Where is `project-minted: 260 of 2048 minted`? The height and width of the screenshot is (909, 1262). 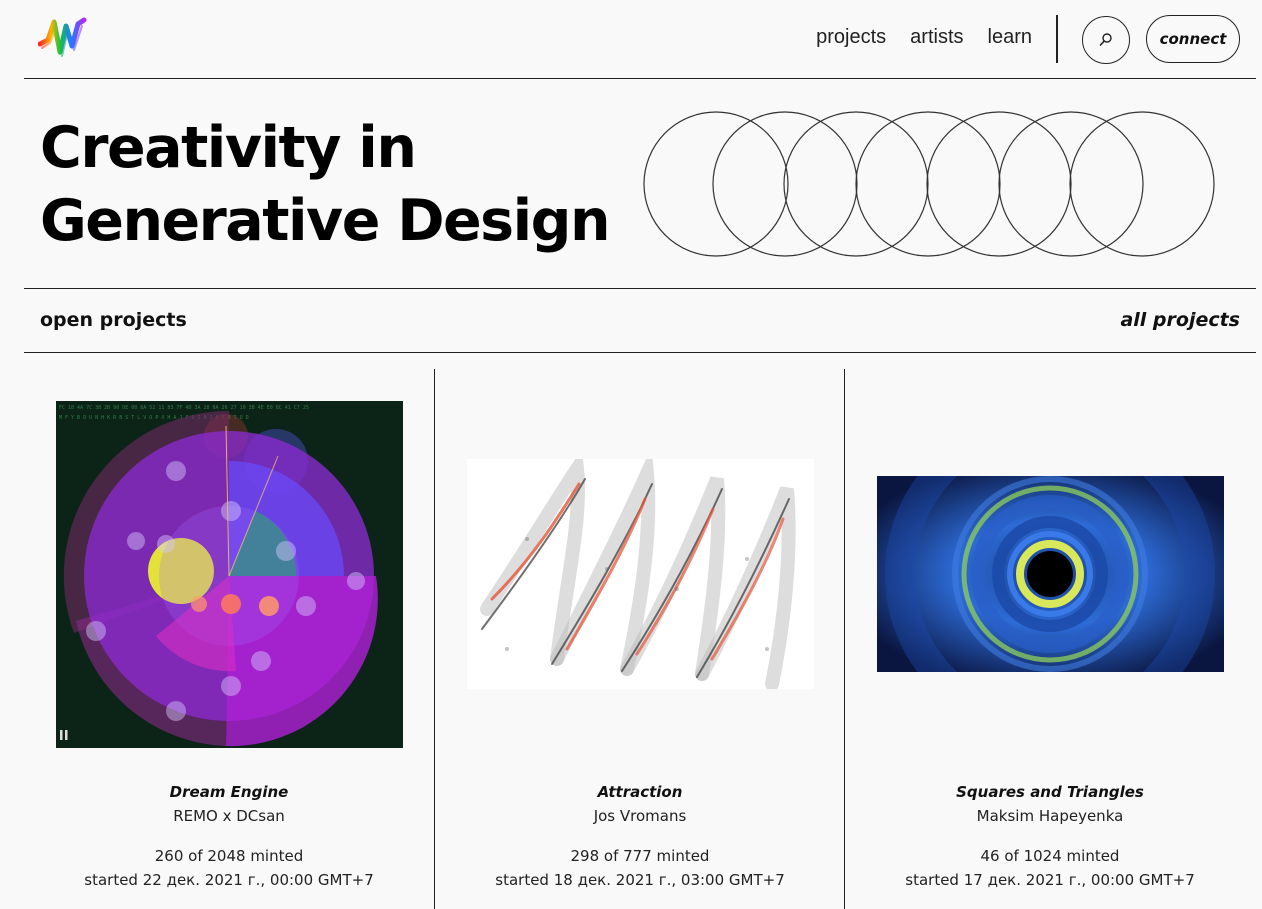
project-minted: 260 of 2048 minted is located at coordinates (229, 856).